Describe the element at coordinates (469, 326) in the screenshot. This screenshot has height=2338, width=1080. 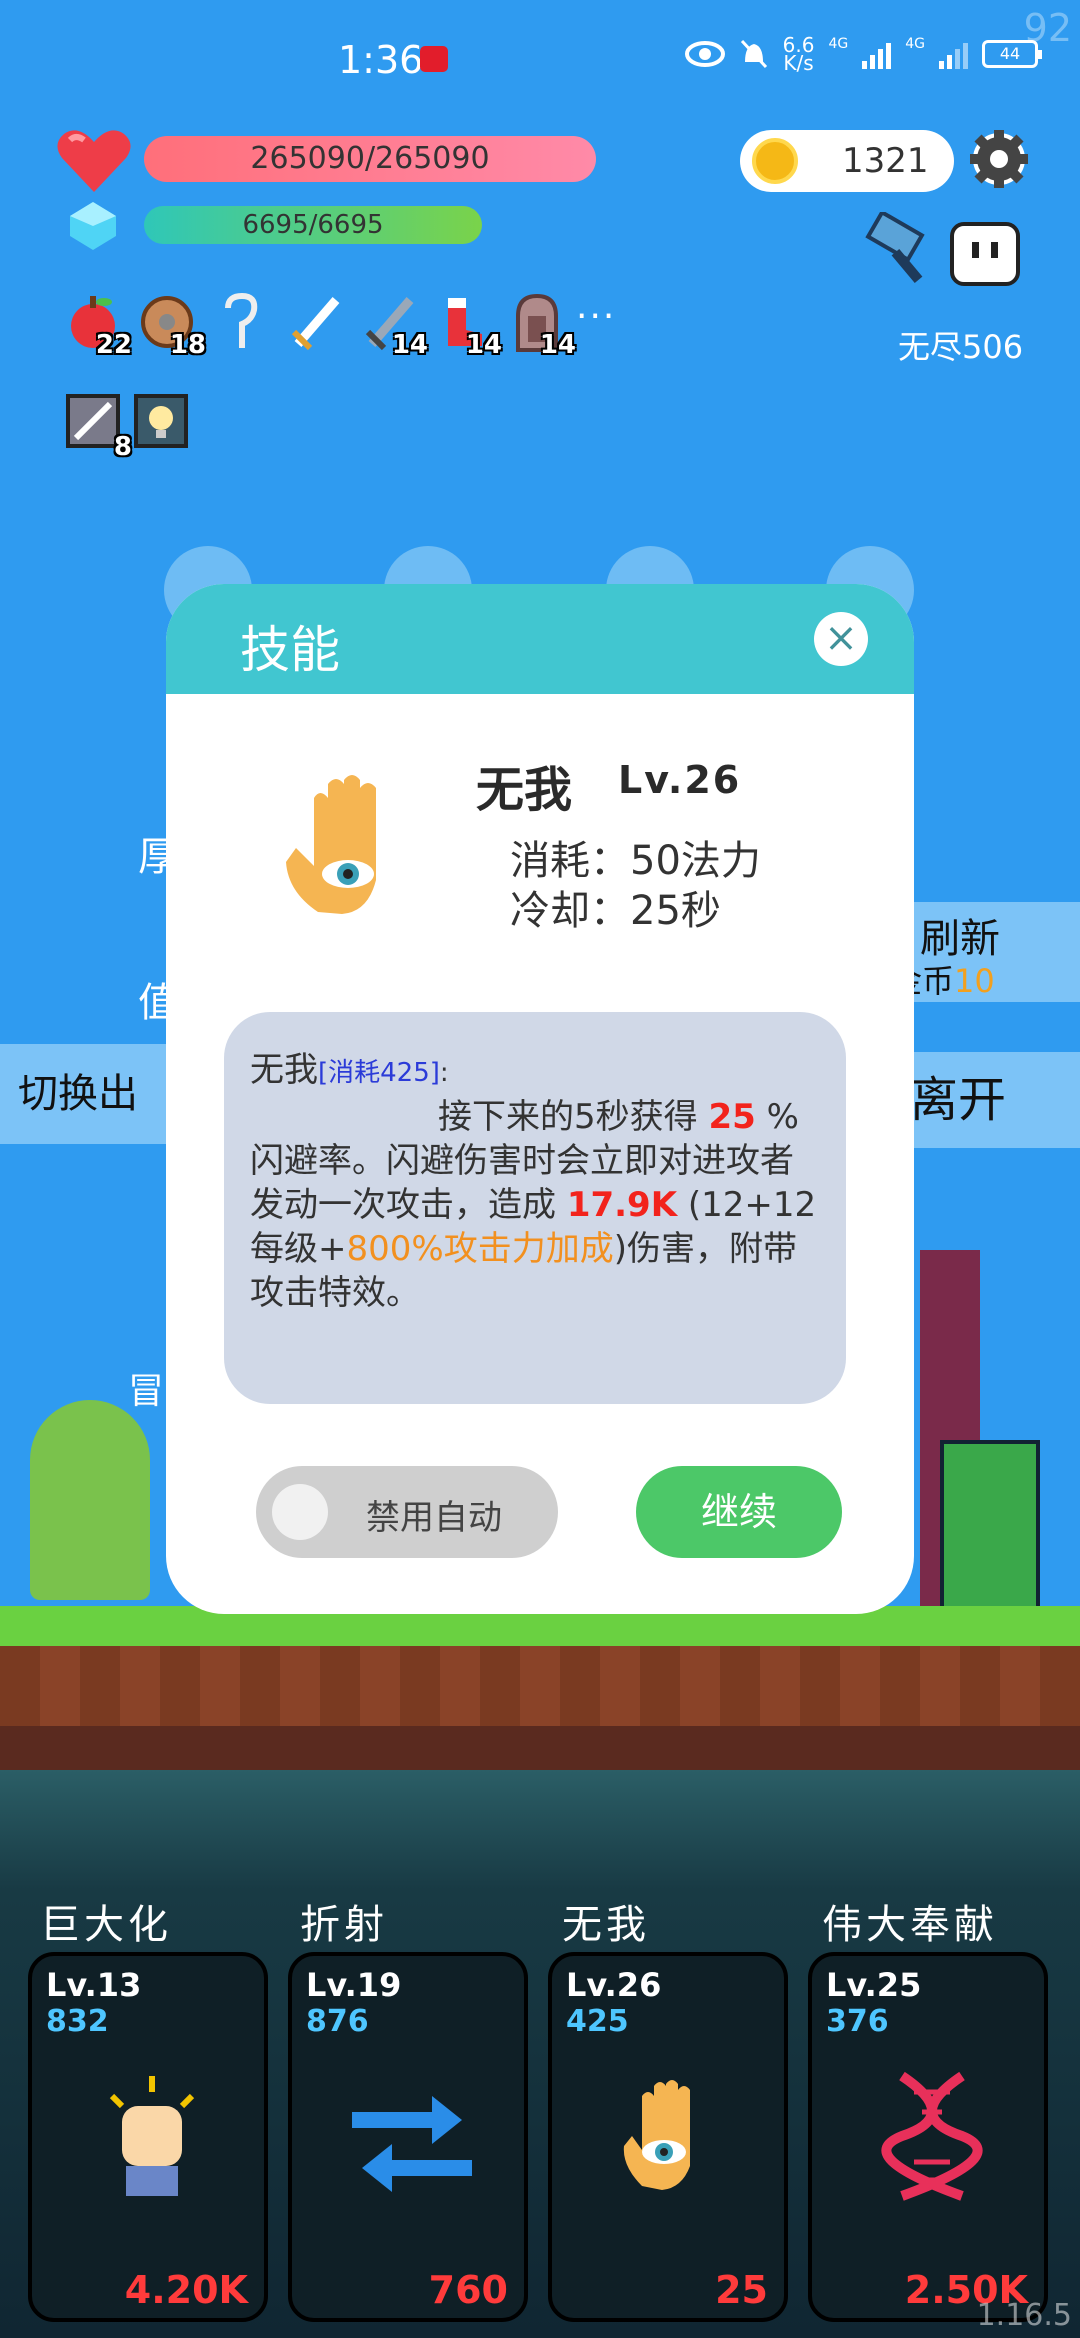
I see `boot-icon: 14` at that location.